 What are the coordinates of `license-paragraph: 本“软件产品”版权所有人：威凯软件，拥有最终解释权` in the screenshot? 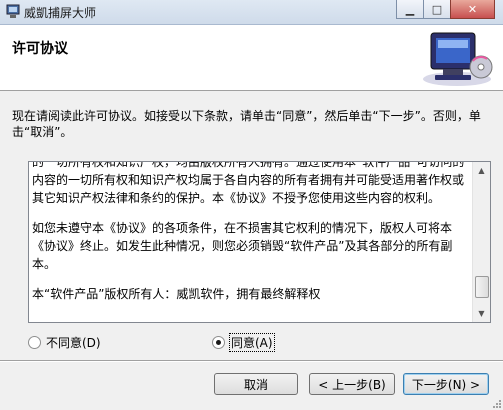 It's located at (176, 294).